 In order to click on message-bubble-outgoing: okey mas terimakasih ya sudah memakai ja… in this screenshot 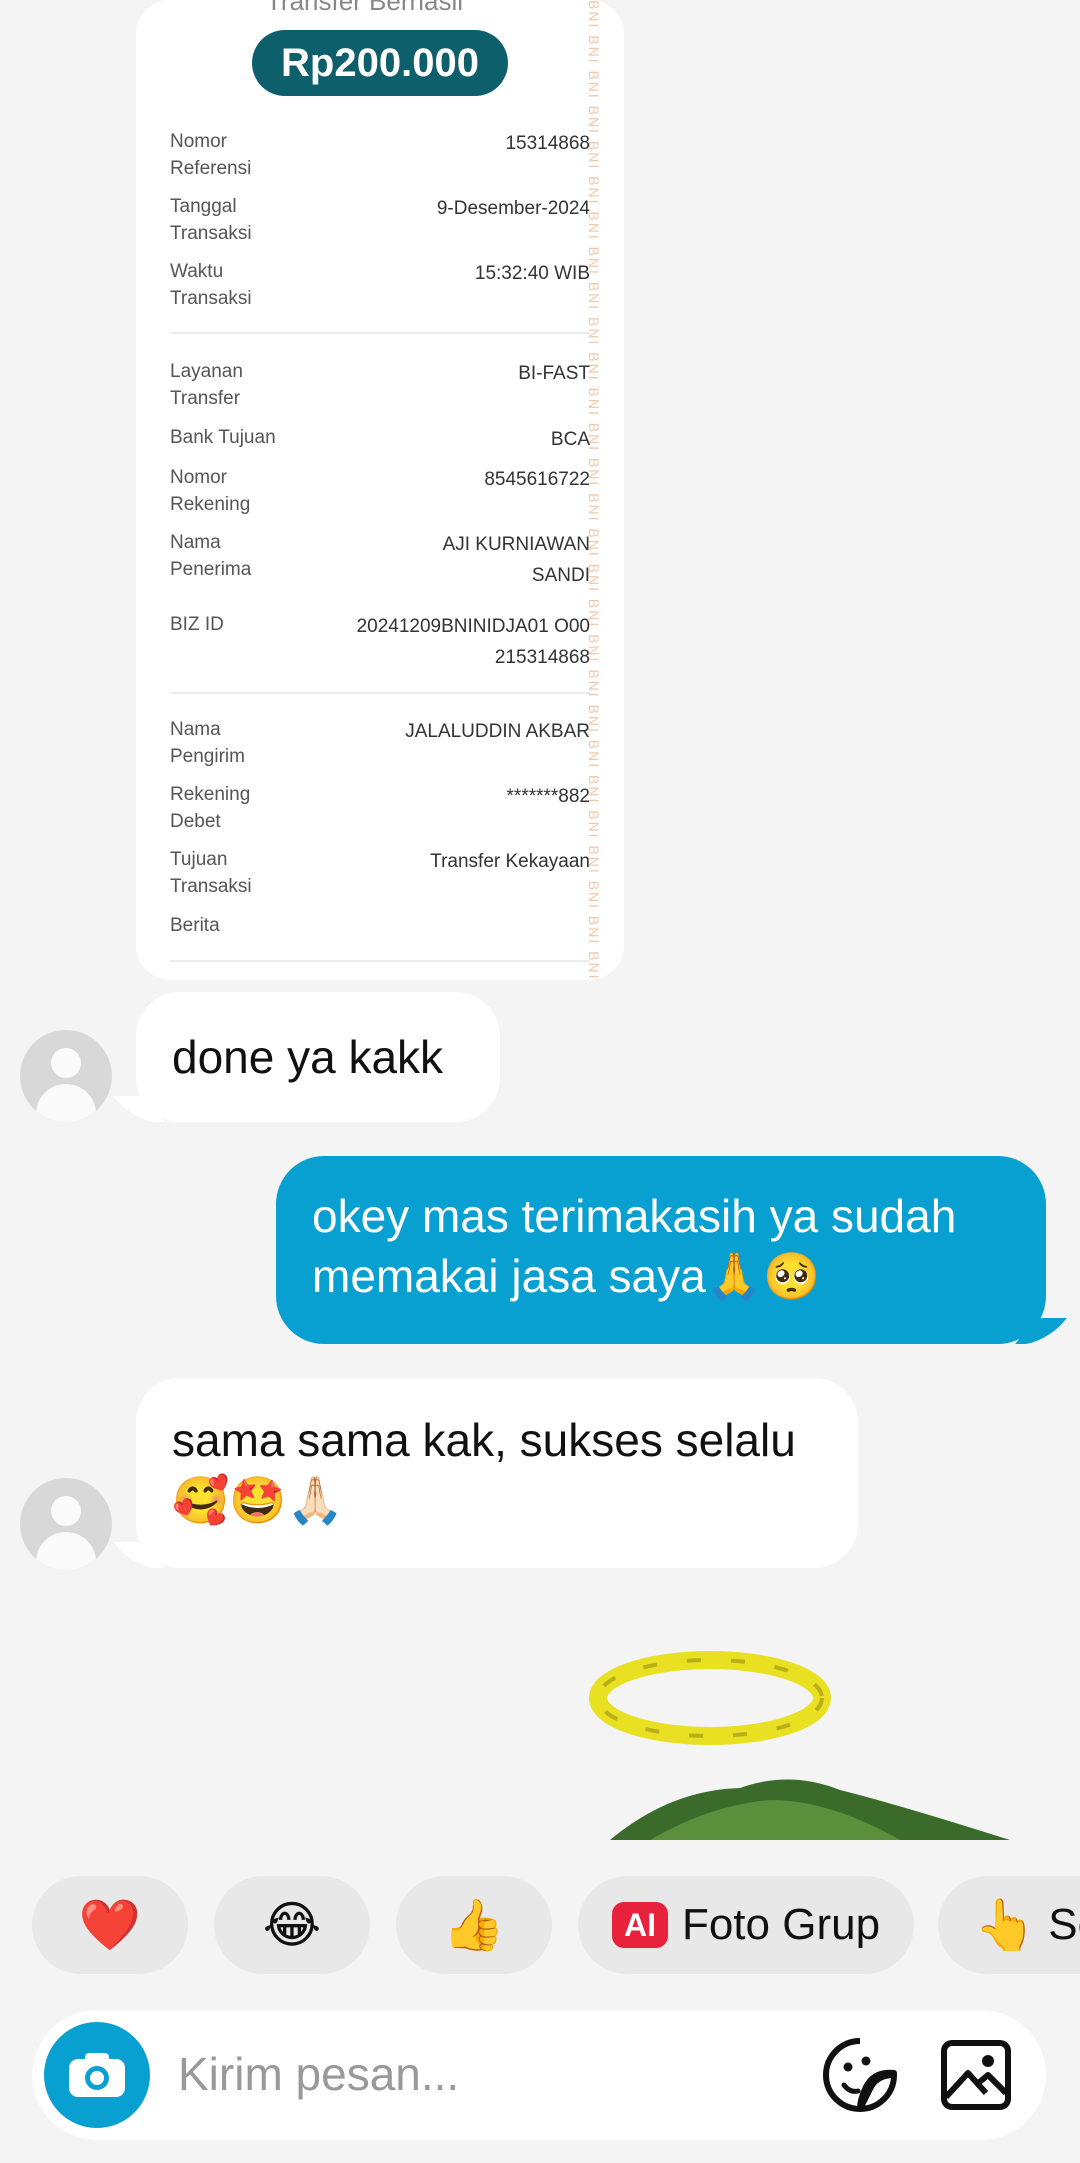, I will do `click(661, 1250)`.